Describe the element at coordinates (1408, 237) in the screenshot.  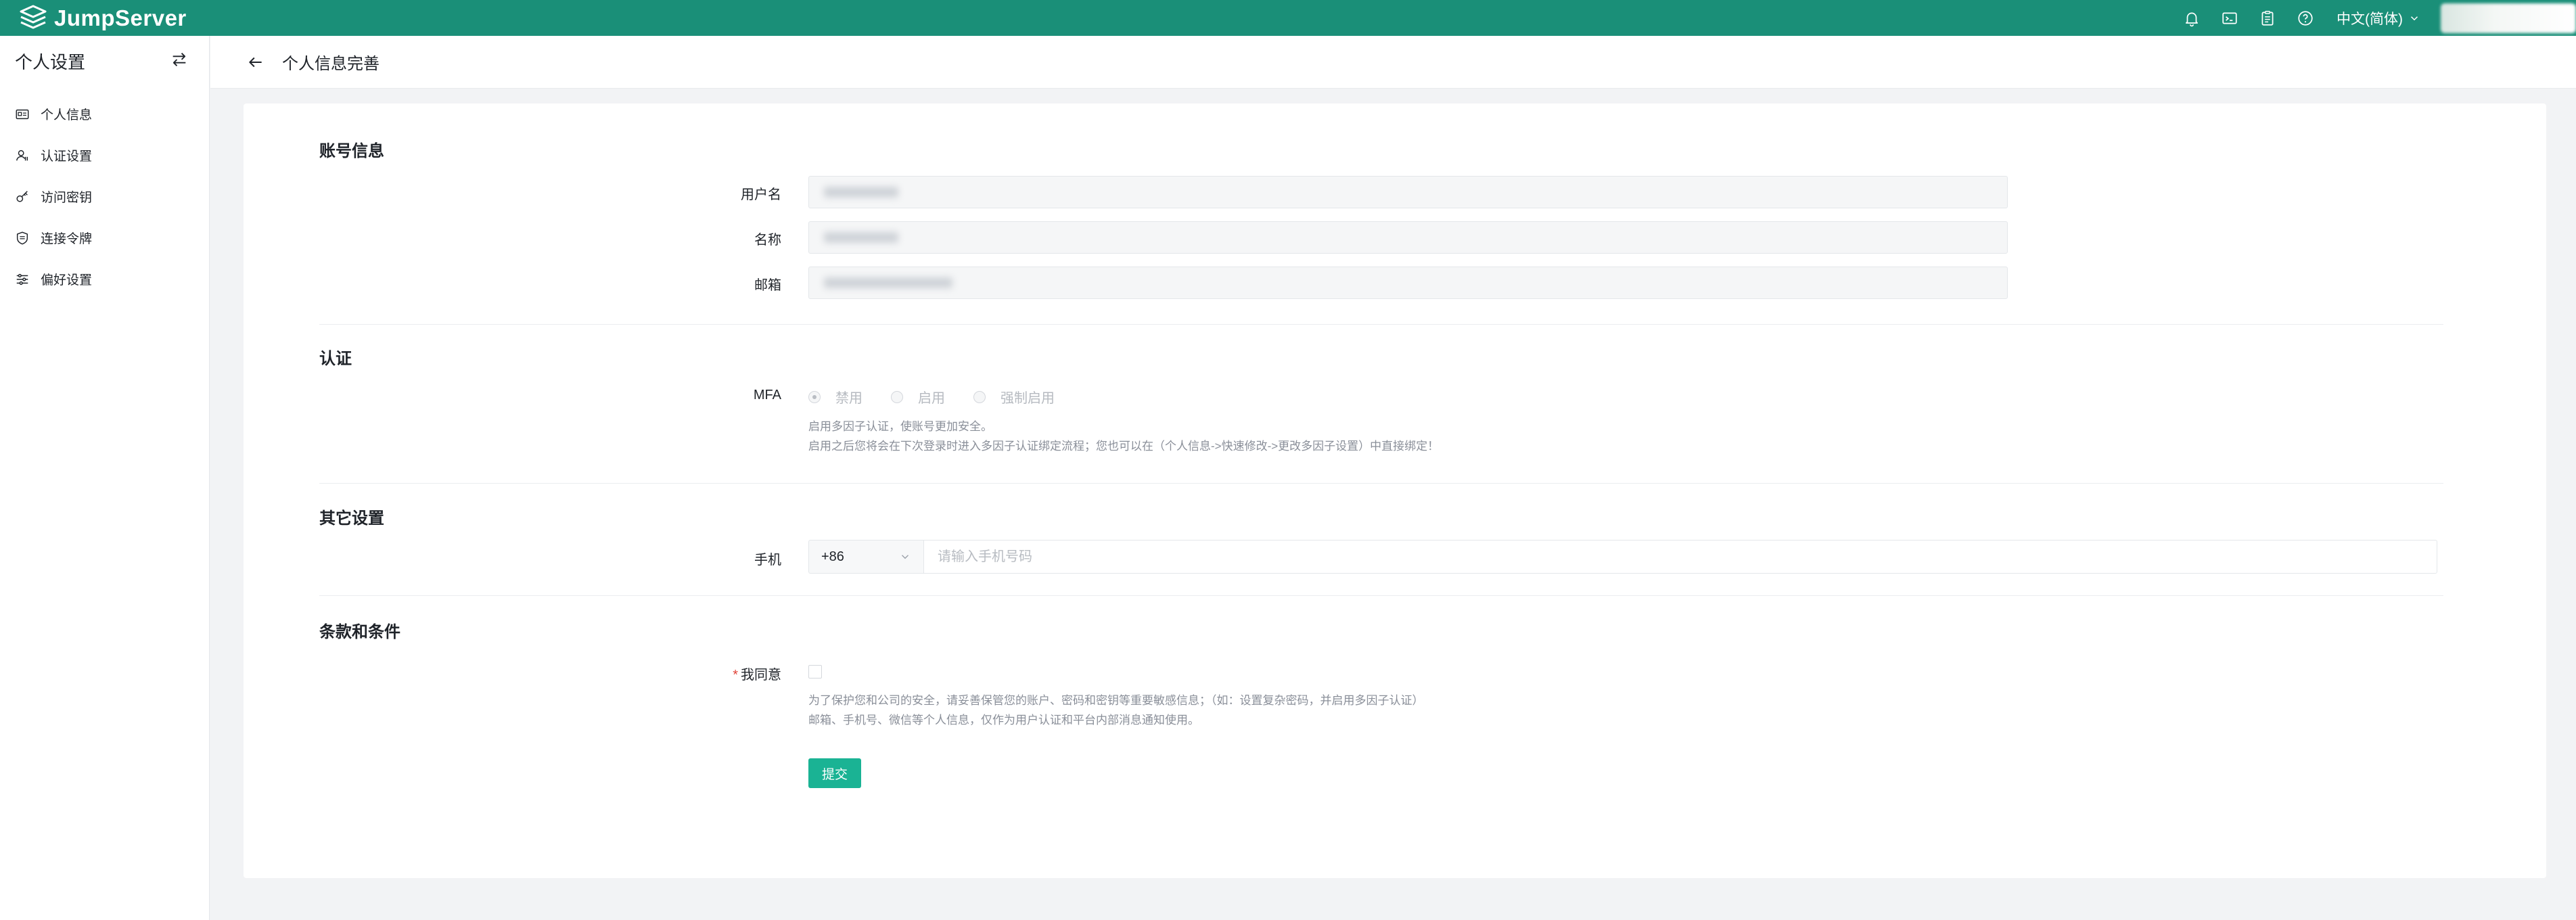
I see `name-field` at that location.